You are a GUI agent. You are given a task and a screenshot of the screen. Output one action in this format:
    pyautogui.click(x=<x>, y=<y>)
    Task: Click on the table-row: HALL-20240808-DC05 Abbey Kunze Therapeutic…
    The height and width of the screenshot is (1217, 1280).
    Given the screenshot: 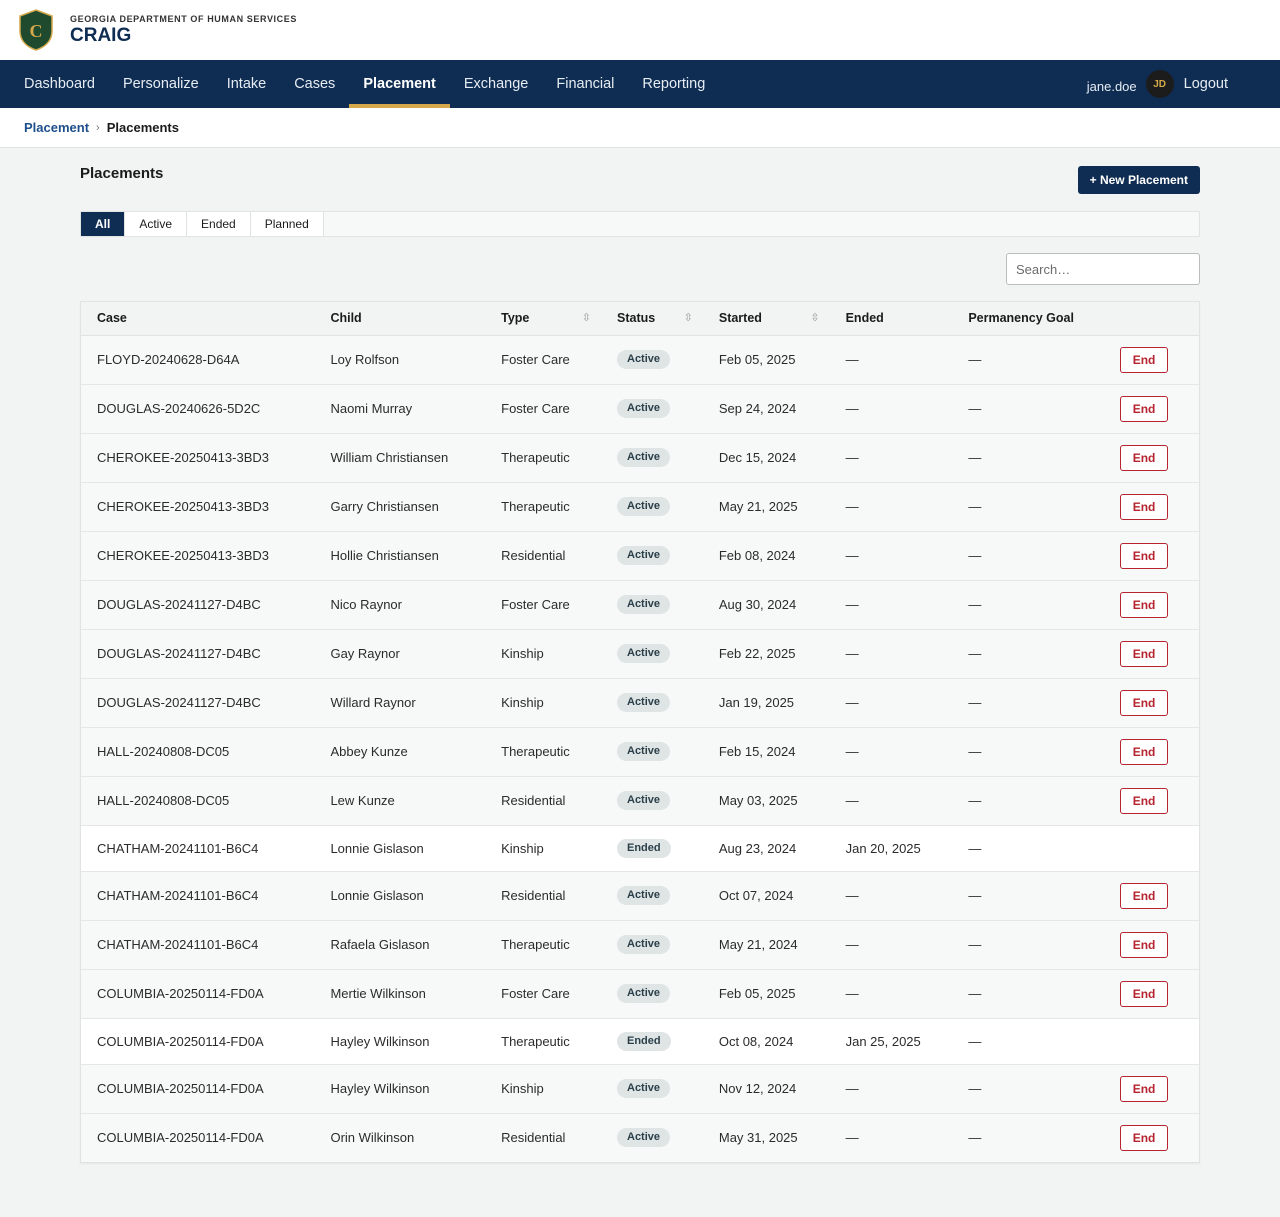 What is the action you would take?
    pyautogui.click(x=640, y=752)
    